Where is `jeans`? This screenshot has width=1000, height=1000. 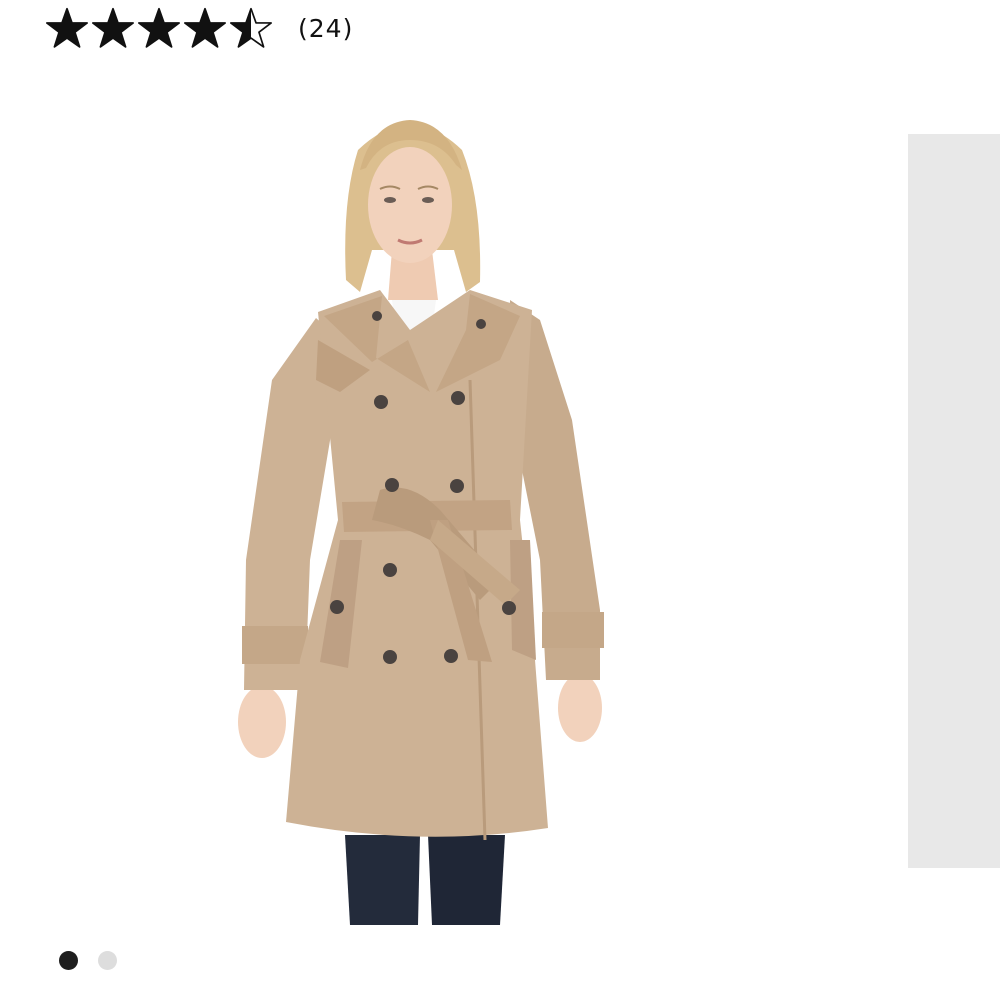
jeans is located at coordinates (425, 880).